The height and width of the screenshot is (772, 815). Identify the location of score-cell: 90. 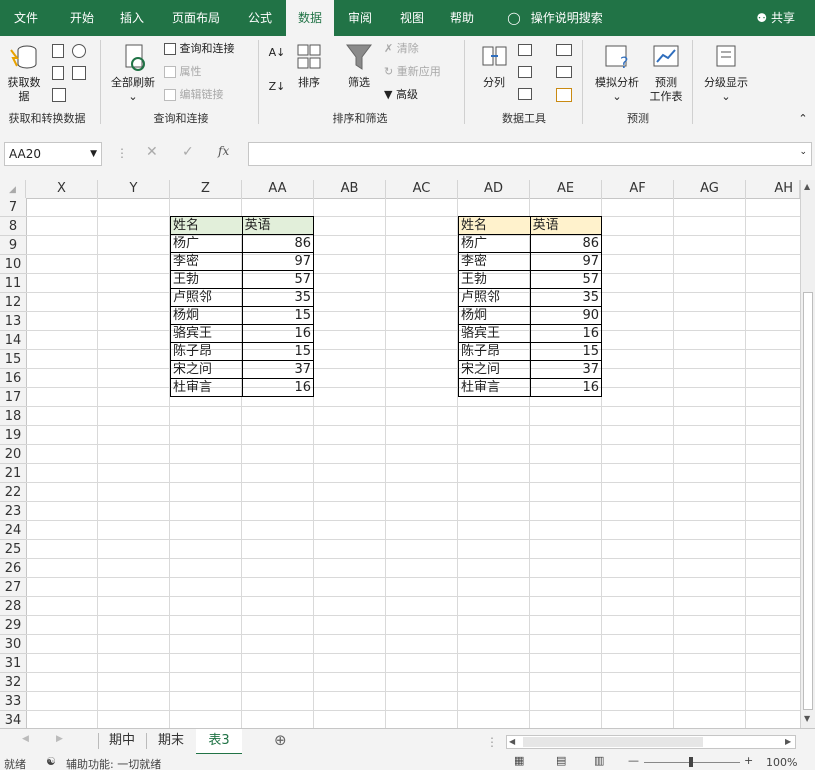
(566, 315).